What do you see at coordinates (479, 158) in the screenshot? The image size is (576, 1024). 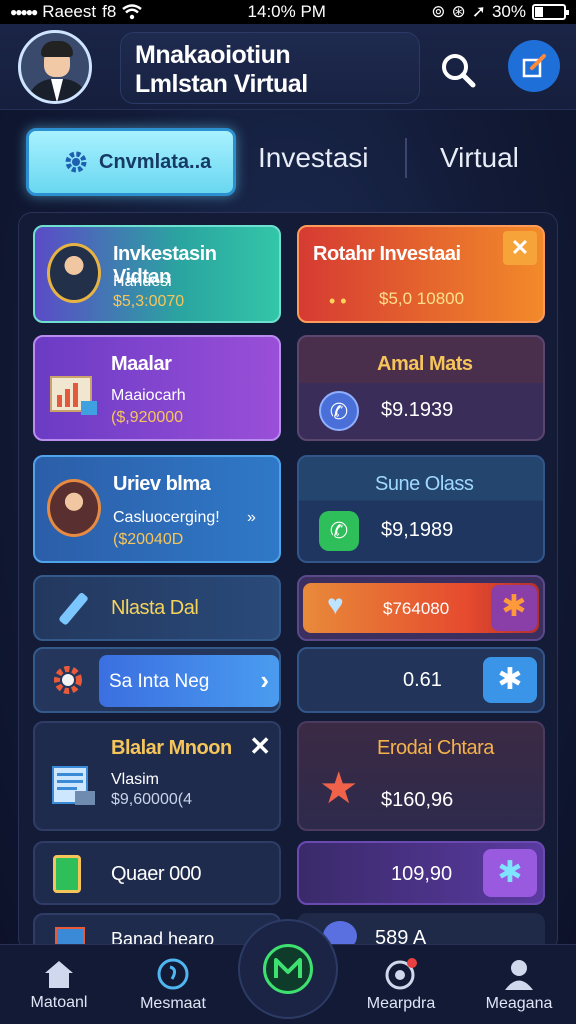 I see `tab-virtual: Virtual` at bounding box center [479, 158].